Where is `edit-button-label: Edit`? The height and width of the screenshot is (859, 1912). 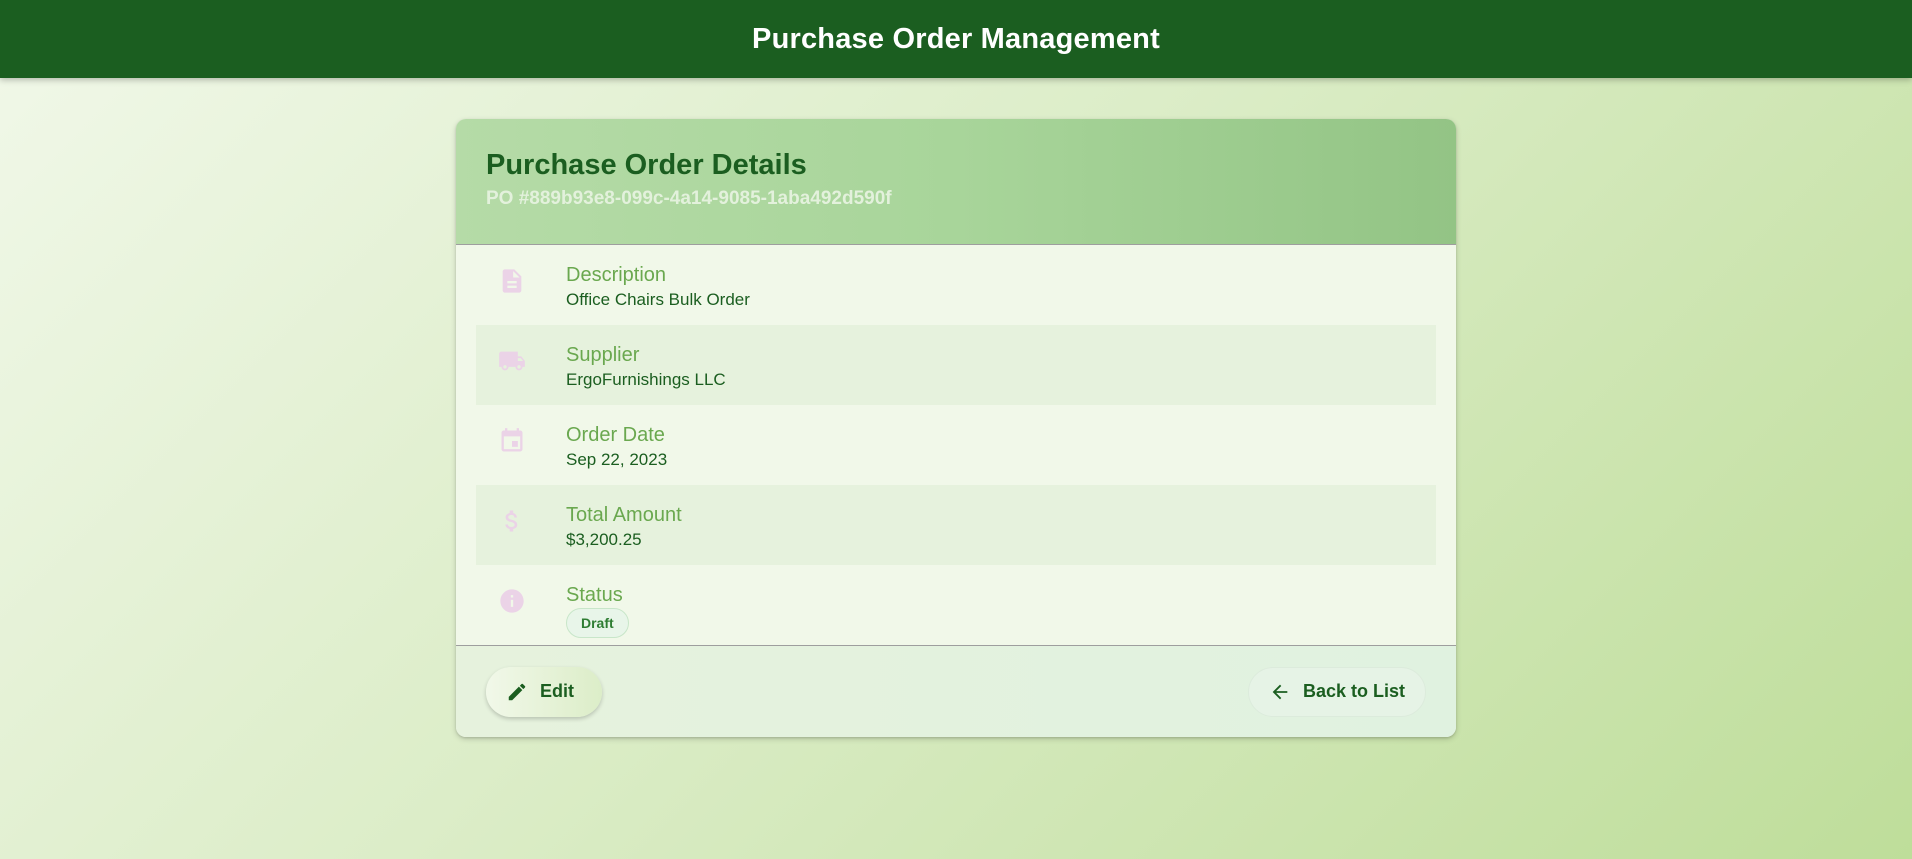
edit-button-label: Edit is located at coordinates (557, 691).